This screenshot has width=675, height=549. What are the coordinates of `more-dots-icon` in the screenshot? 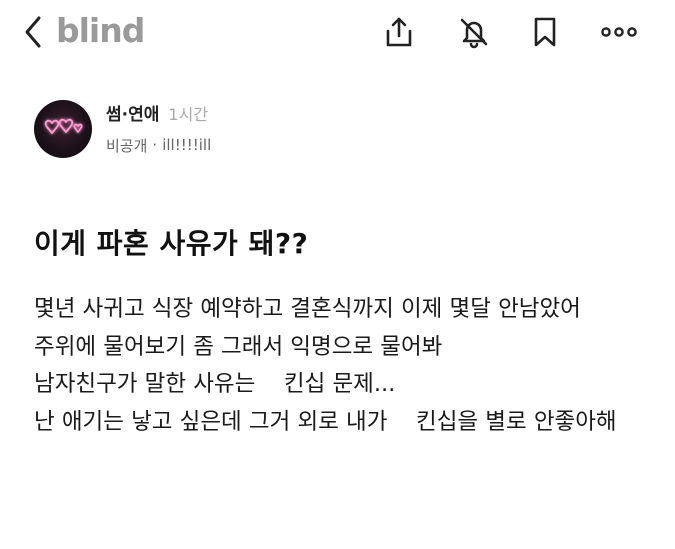 It's located at (619, 32).